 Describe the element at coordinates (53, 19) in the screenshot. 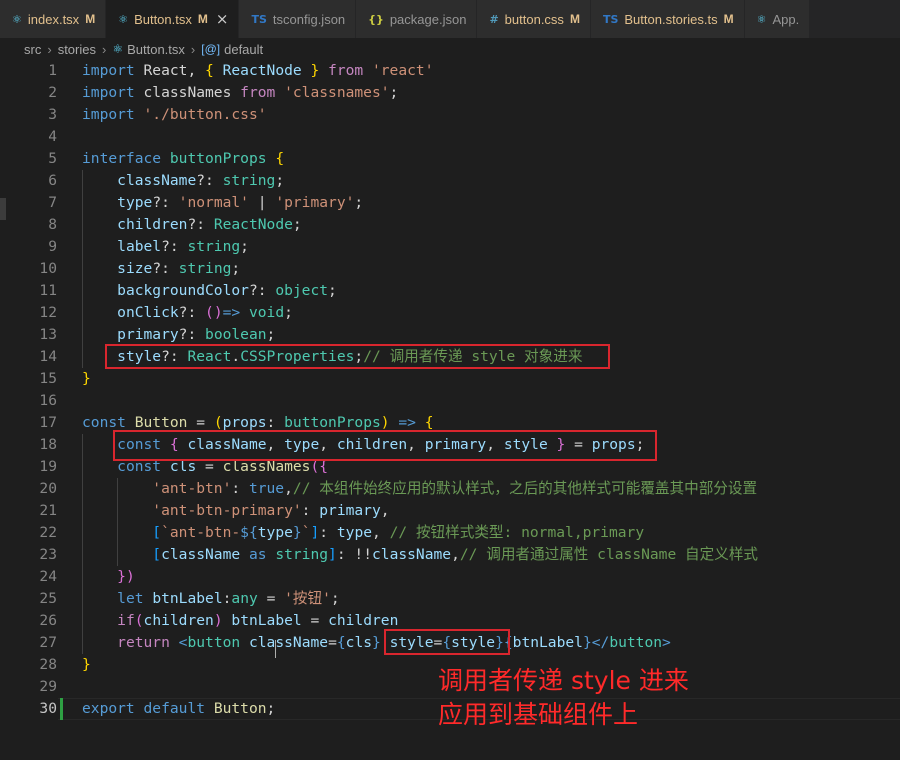

I see `tab-index-tsx: ⚛ index.tsx M` at that location.